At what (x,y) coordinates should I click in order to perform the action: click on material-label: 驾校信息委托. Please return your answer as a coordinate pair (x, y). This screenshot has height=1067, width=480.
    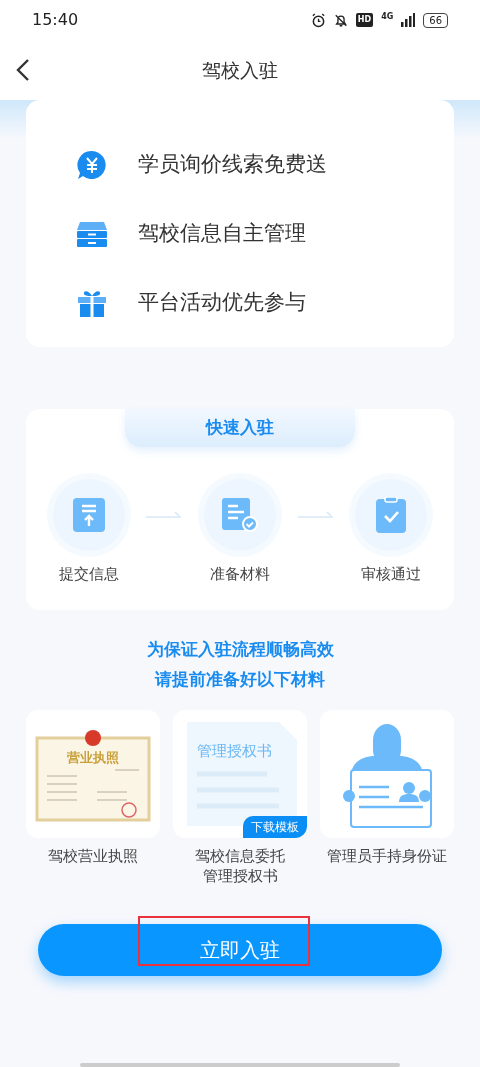
    Looking at the image, I should click on (240, 855).